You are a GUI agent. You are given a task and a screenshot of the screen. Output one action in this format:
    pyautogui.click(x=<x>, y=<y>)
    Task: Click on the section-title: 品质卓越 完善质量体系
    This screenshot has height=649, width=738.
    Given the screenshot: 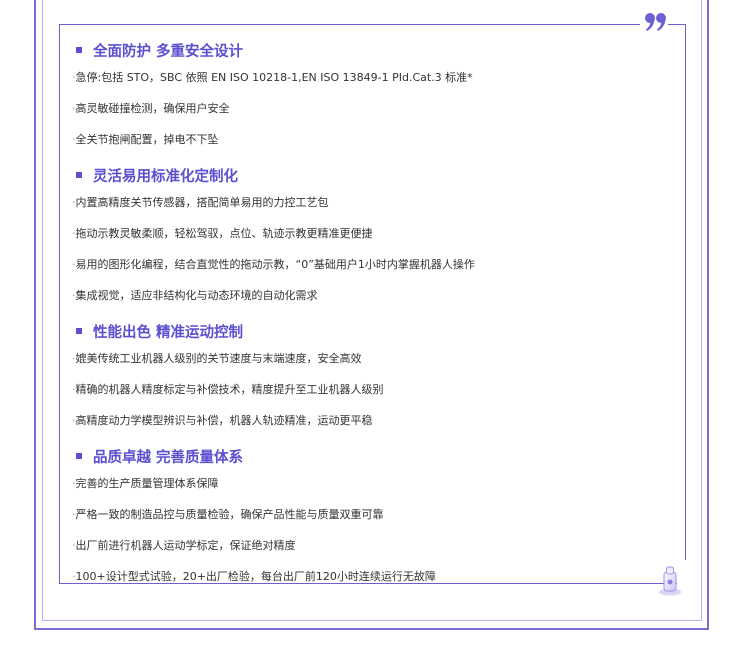 What is the action you would take?
    pyautogui.click(x=372, y=456)
    